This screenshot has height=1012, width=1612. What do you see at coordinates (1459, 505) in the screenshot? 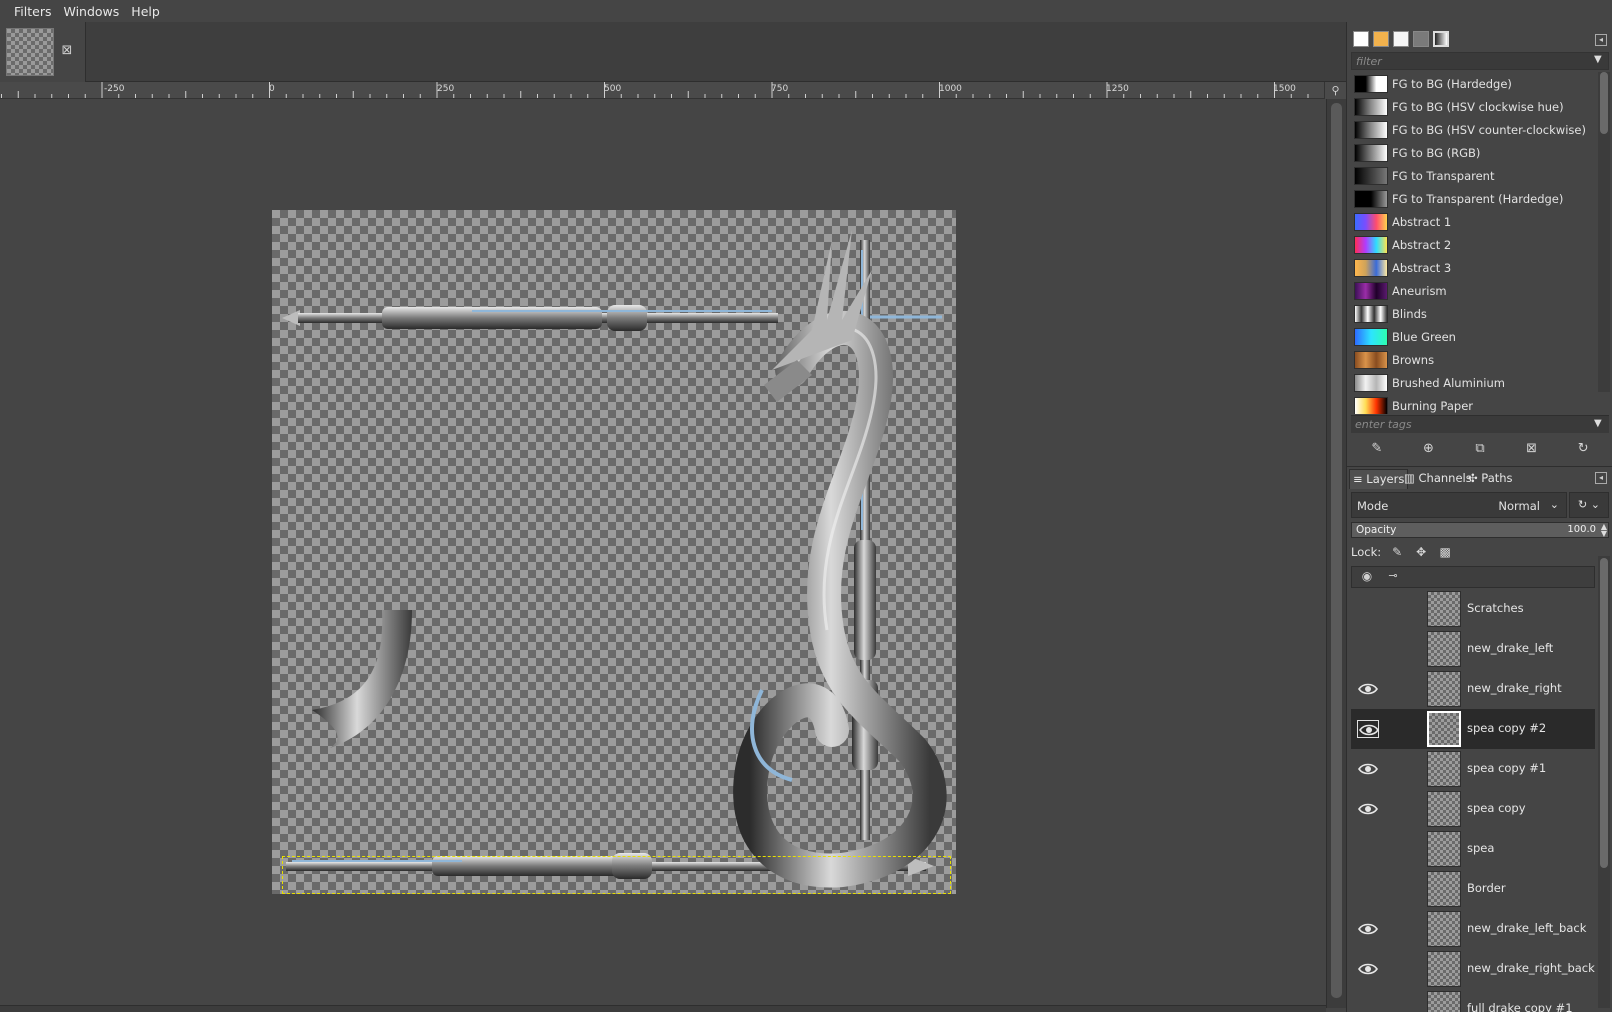
I see `mode-dropdown: Mode Normal ⌄` at bounding box center [1459, 505].